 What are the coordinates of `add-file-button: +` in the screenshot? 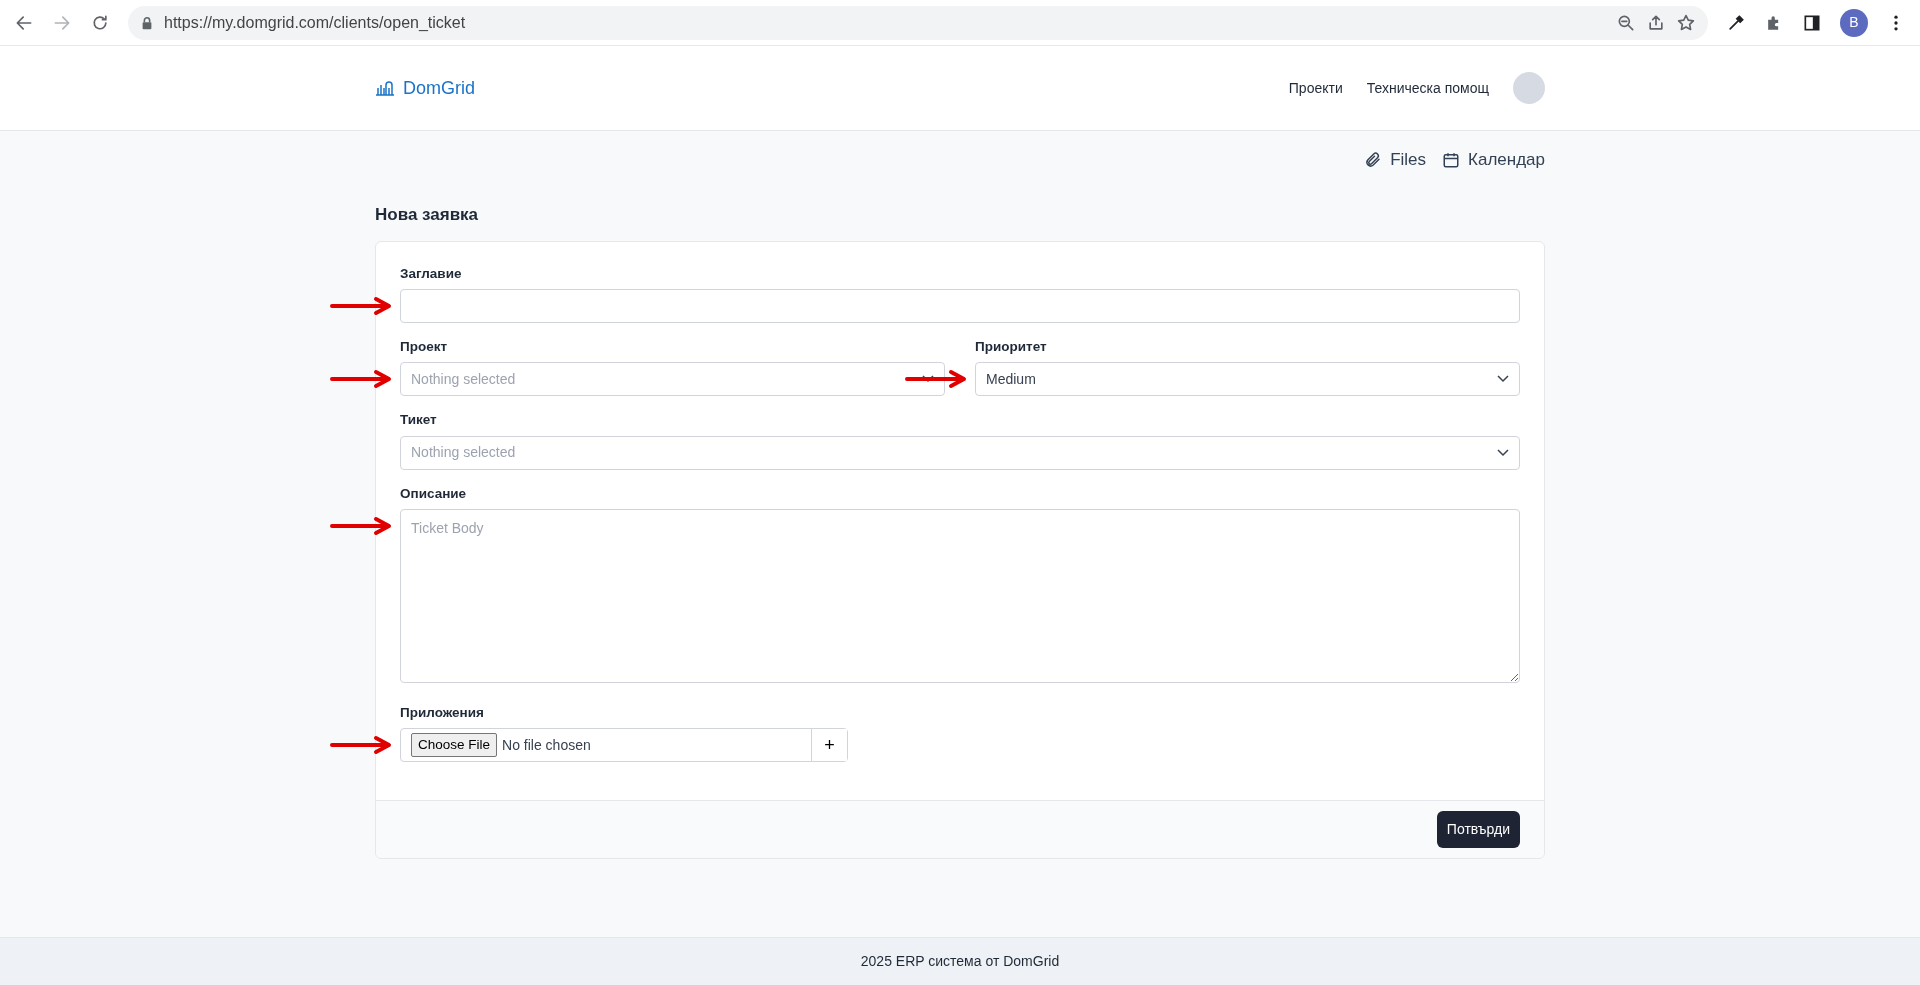 It's located at (829, 745).